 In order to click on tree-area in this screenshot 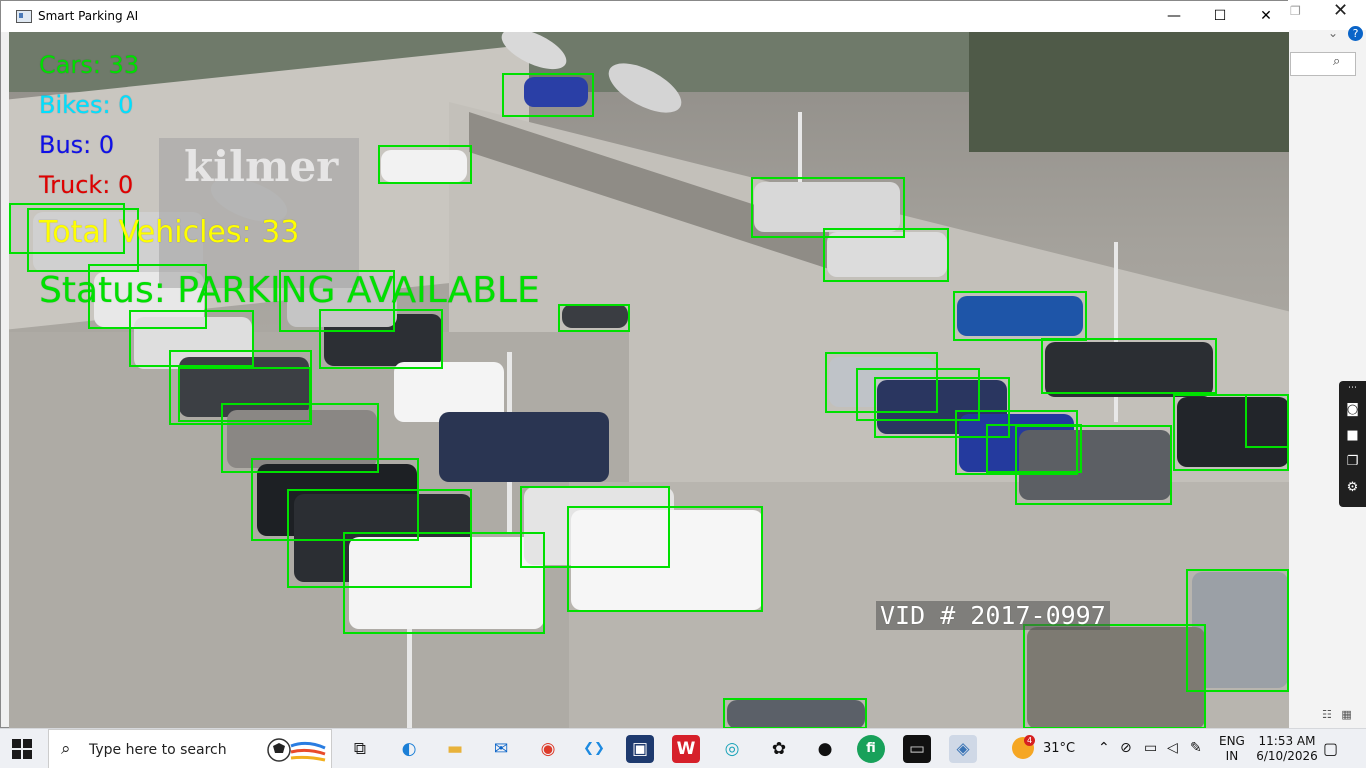, I will do `click(1129, 92)`.